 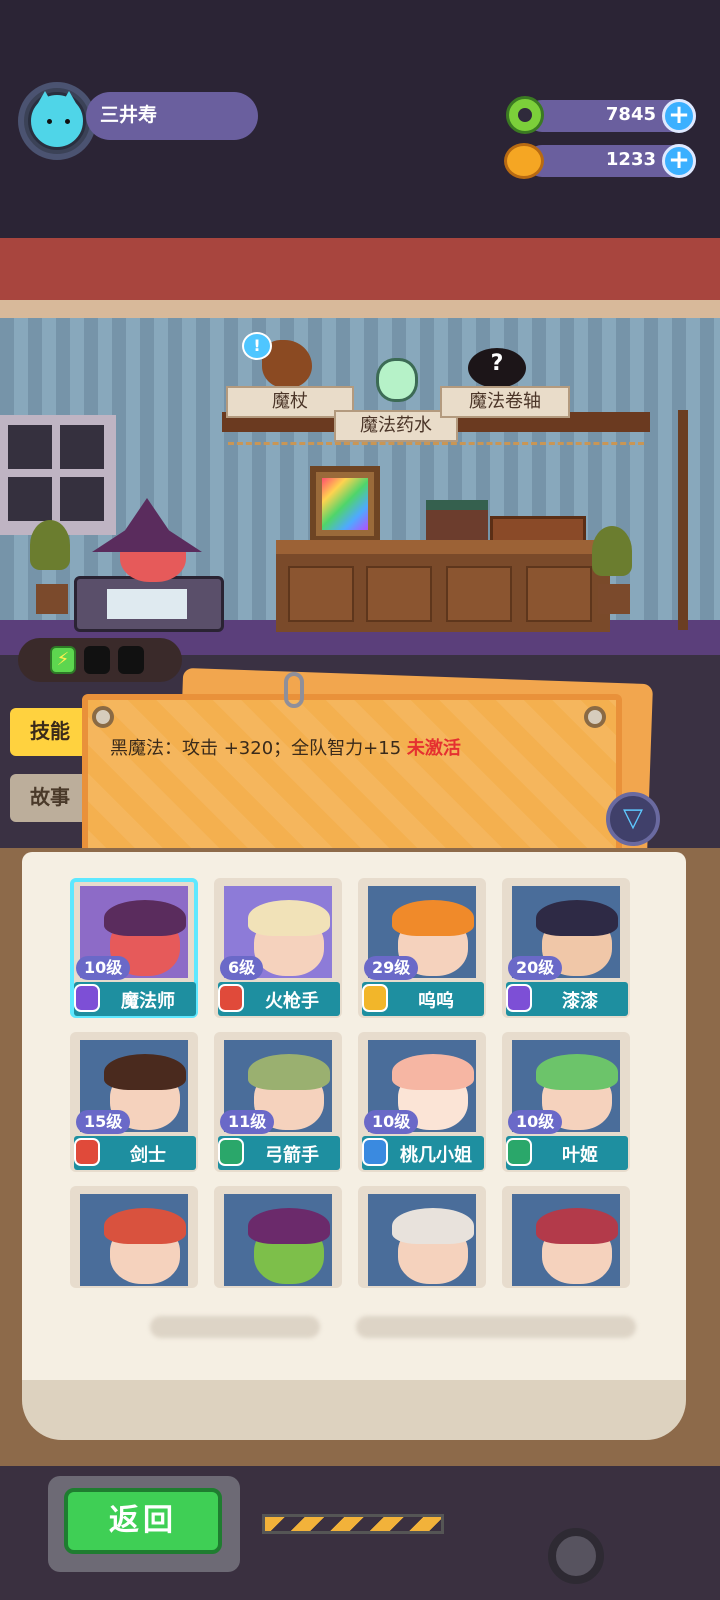 I want to click on filter-button: ▽, so click(x=633, y=819).